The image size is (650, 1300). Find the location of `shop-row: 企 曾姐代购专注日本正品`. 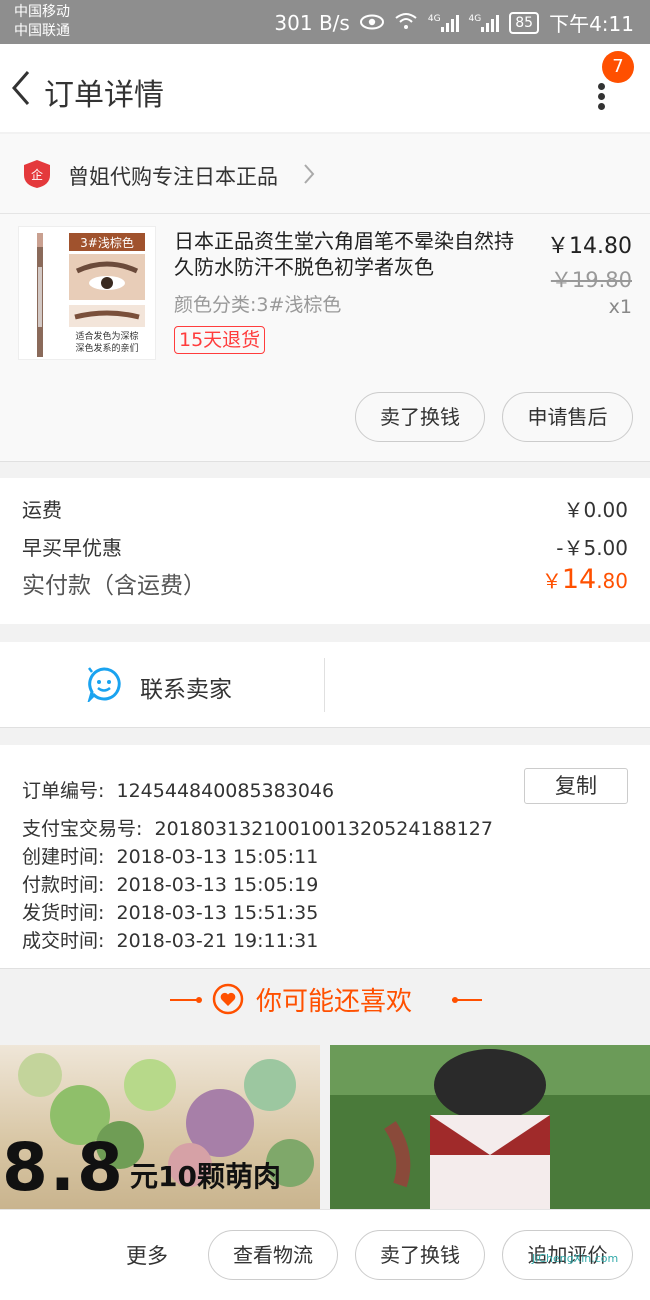

shop-row: 企 曾姐代购专注日本正品 is located at coordinates (325, 174).